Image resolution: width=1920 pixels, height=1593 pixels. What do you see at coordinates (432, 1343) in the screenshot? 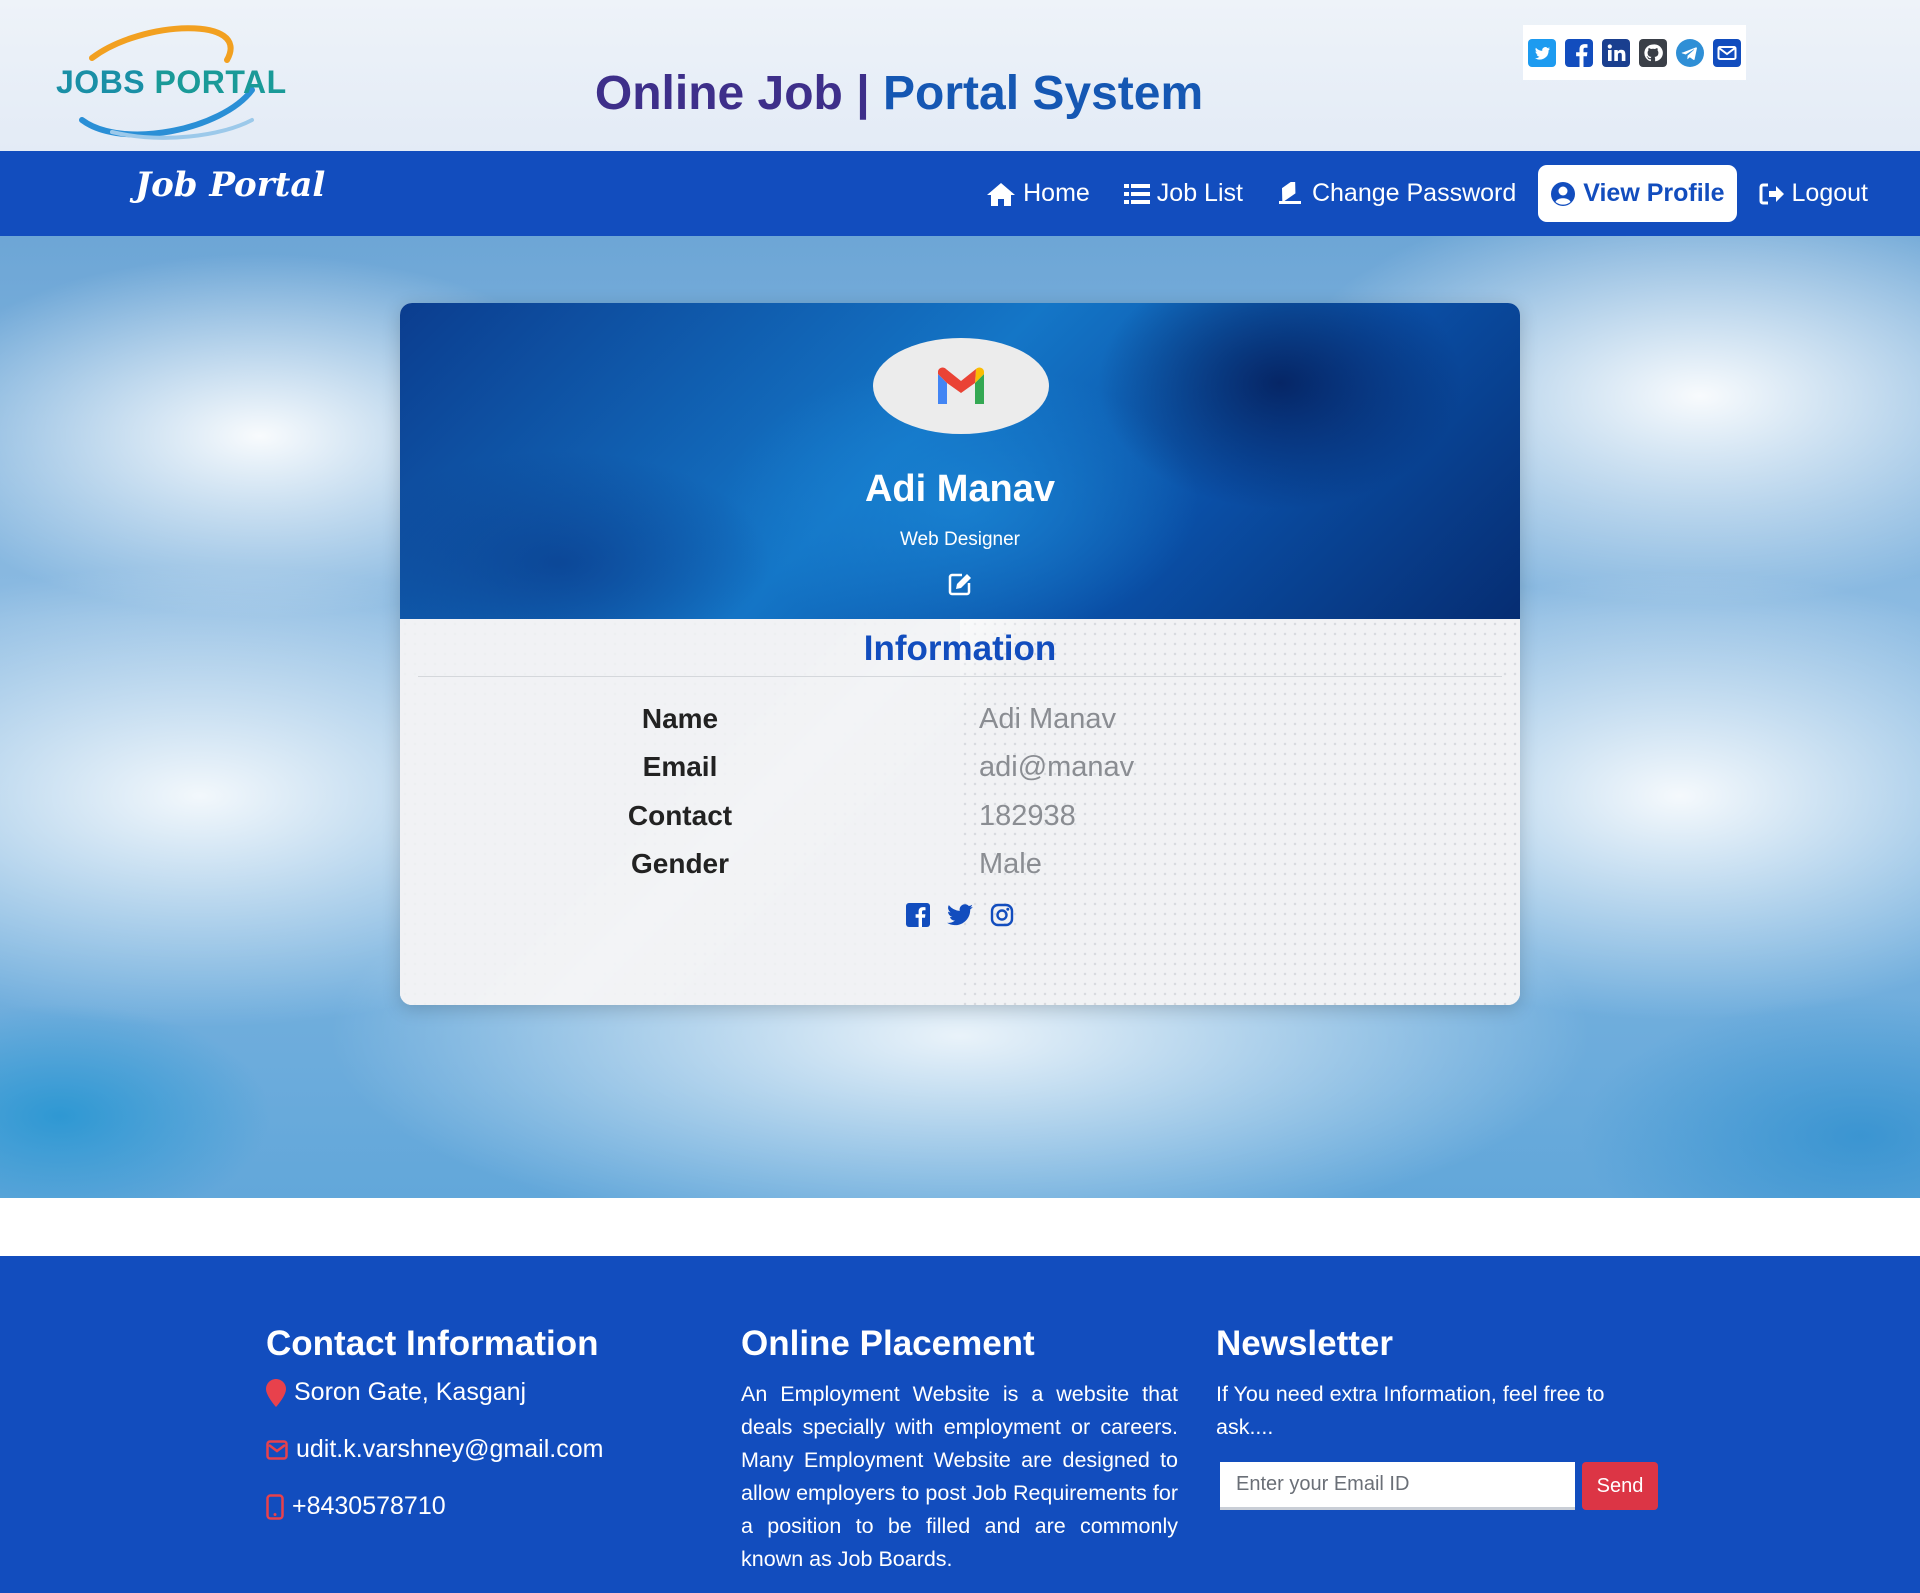
I see `footer-contact-heading: Contact Information` at bounding box center [432, 1343].